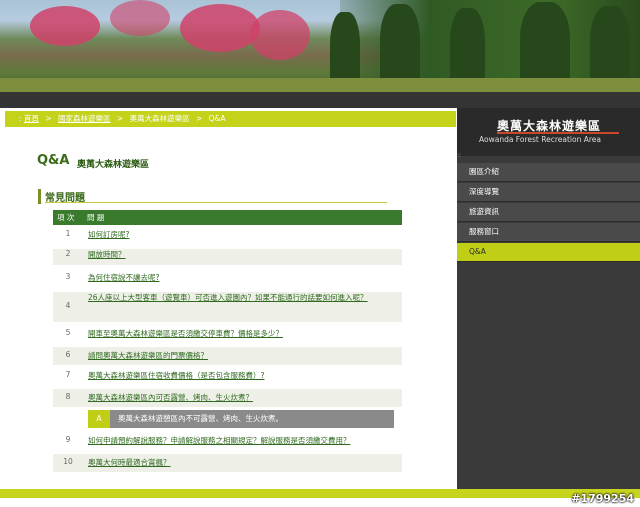 The image size is (640, 507). What do you see at coordinates (548, 252) in the screenshot?
I see `sidebar-item-qa: Q&A` at bounding box center [548, 252].